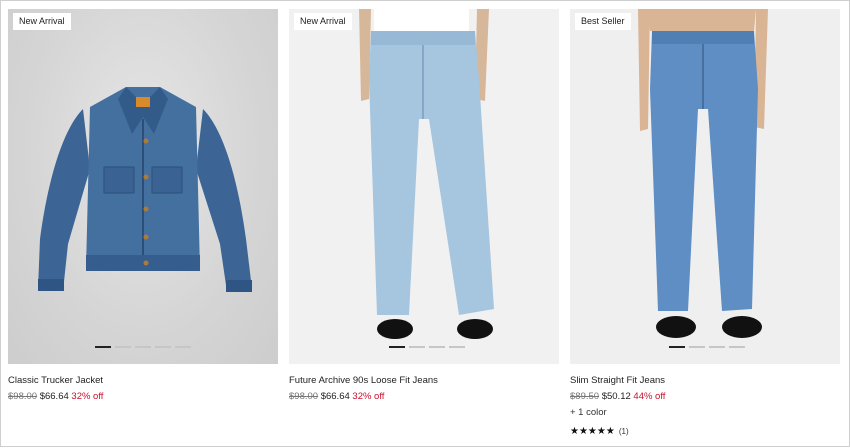 The height and width of the screenshot is (448, 850). What do you see at coordinates (649, 396) in the screenshot?
I see `discount-label: 44% off` at bounding box center [649, 396].